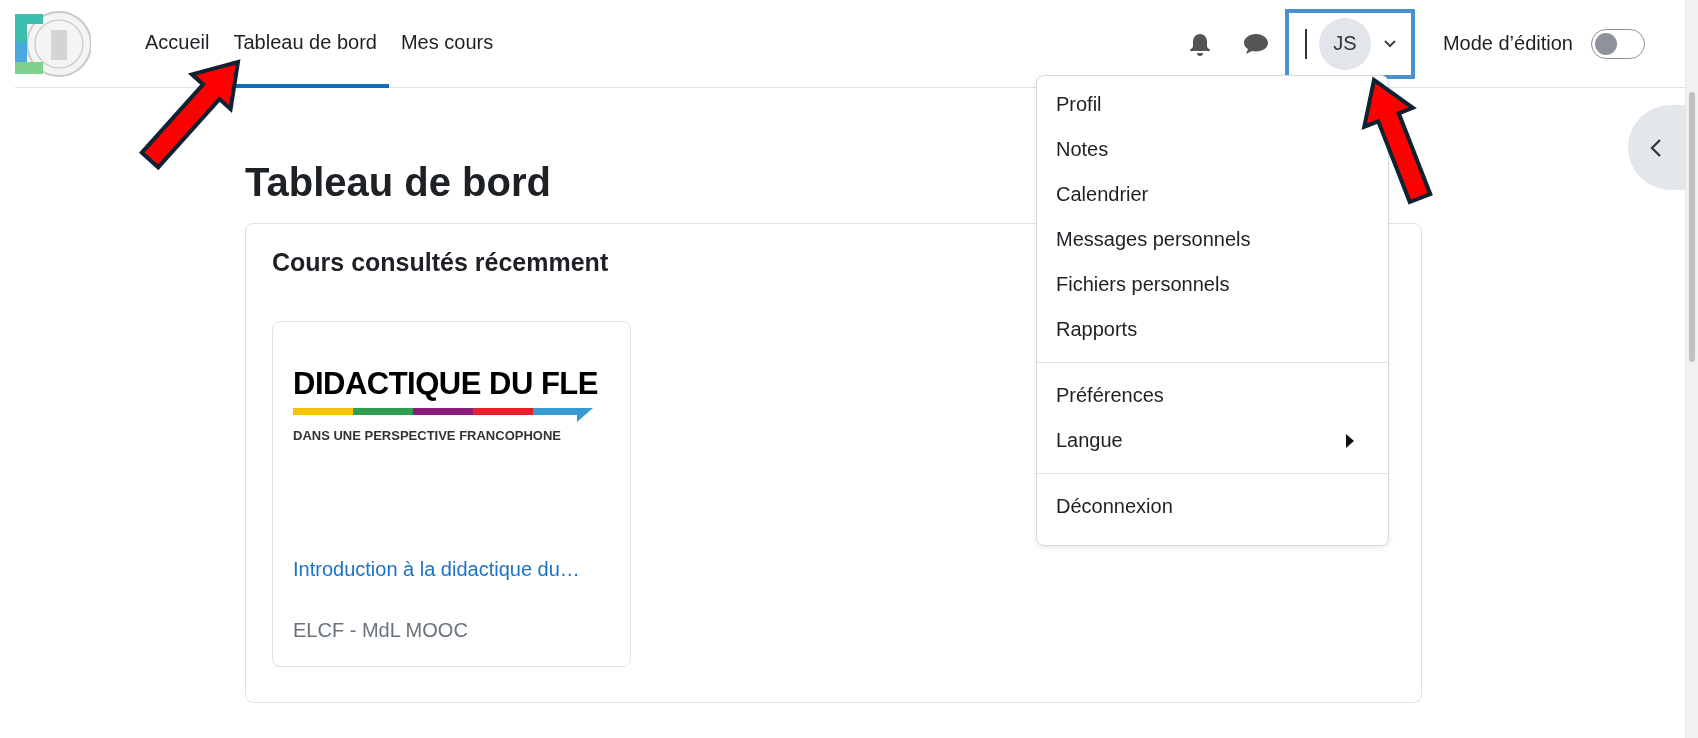 The width and height of the screenshot is (1698, 738). I want to click on page-title: Tableau de bord, so click(398, 182).